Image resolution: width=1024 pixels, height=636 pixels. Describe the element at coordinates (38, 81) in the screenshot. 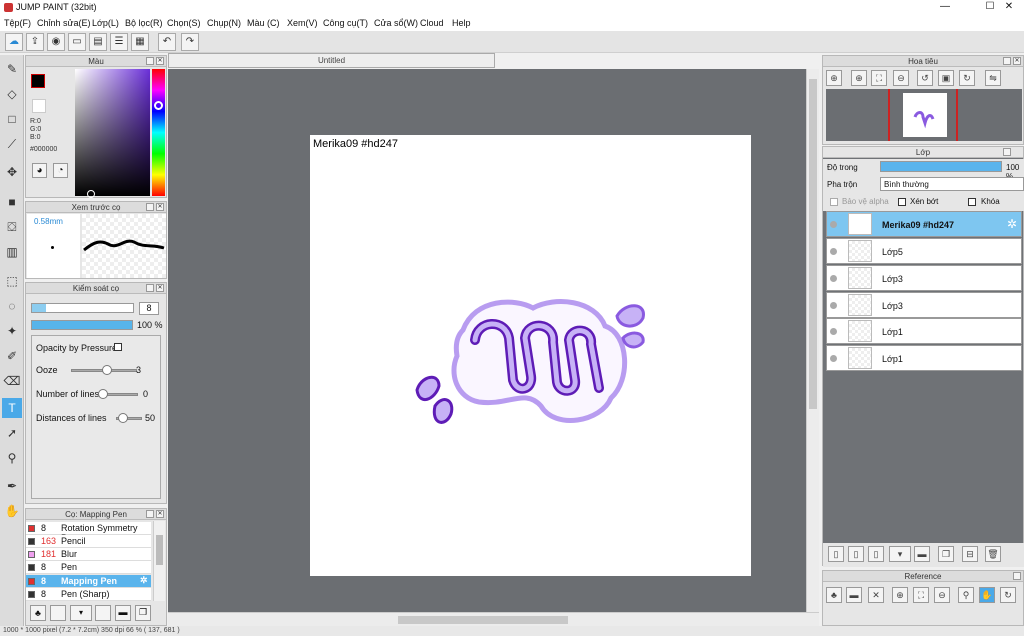

I see `foreground-color-swatch` at that location.